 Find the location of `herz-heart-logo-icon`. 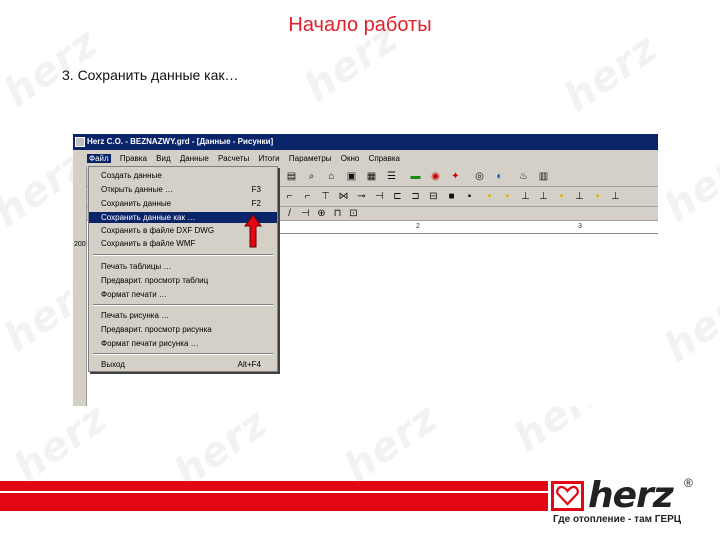

herz-heart-logo-icon is located at coordinates (567, 496).